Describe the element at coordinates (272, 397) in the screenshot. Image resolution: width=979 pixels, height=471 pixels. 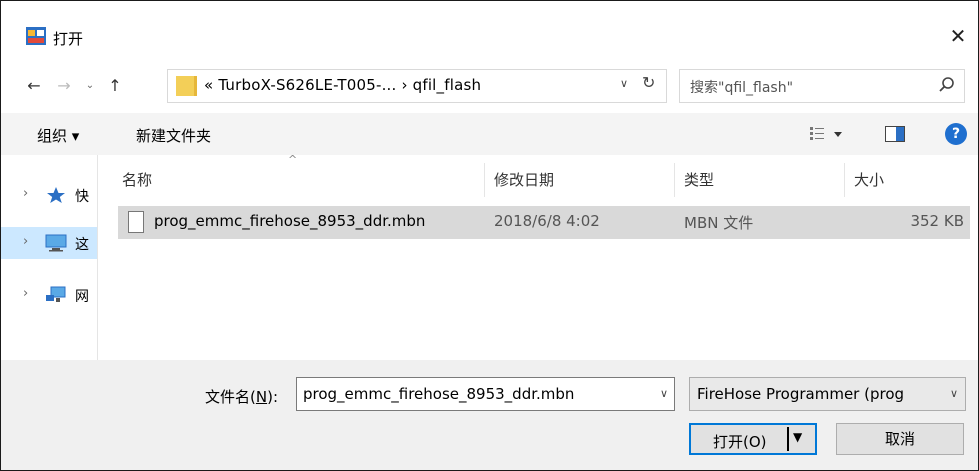
I see `filename-label-suffix: ):` at that location.